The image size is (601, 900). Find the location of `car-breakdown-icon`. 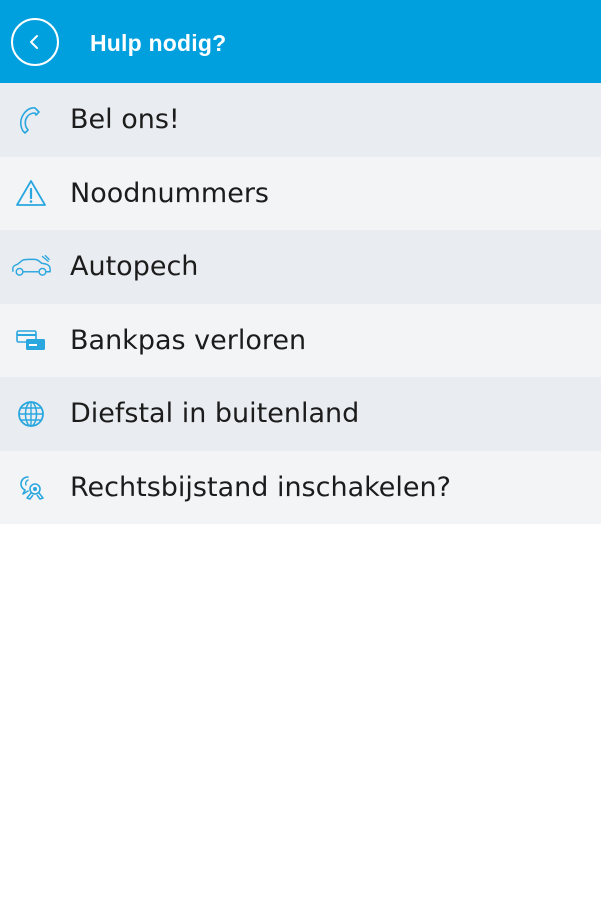

car-breakdown-icon is located at coordinates (31, 267).